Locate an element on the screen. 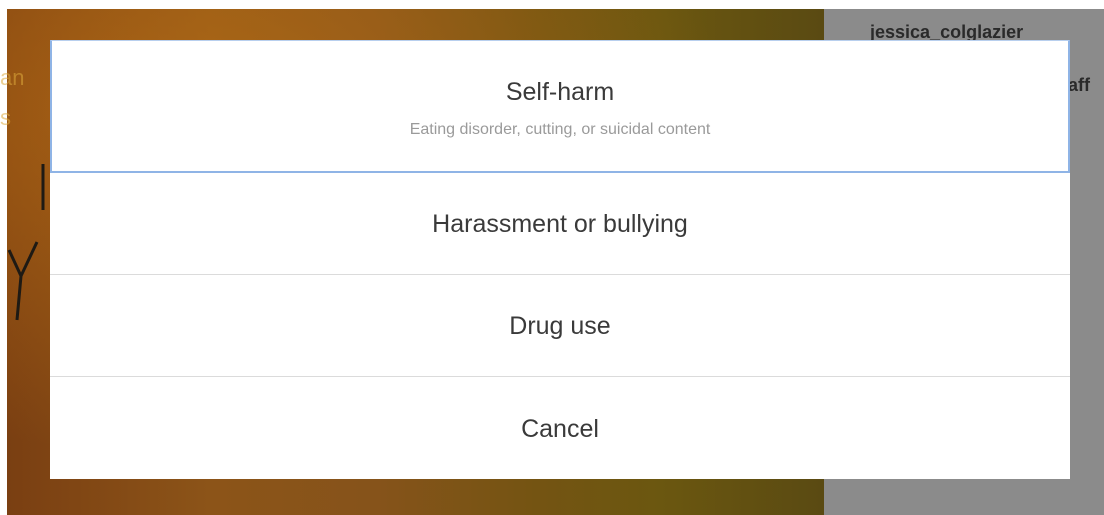  photo-text-line-1: an is located at coordinates (12, 77).